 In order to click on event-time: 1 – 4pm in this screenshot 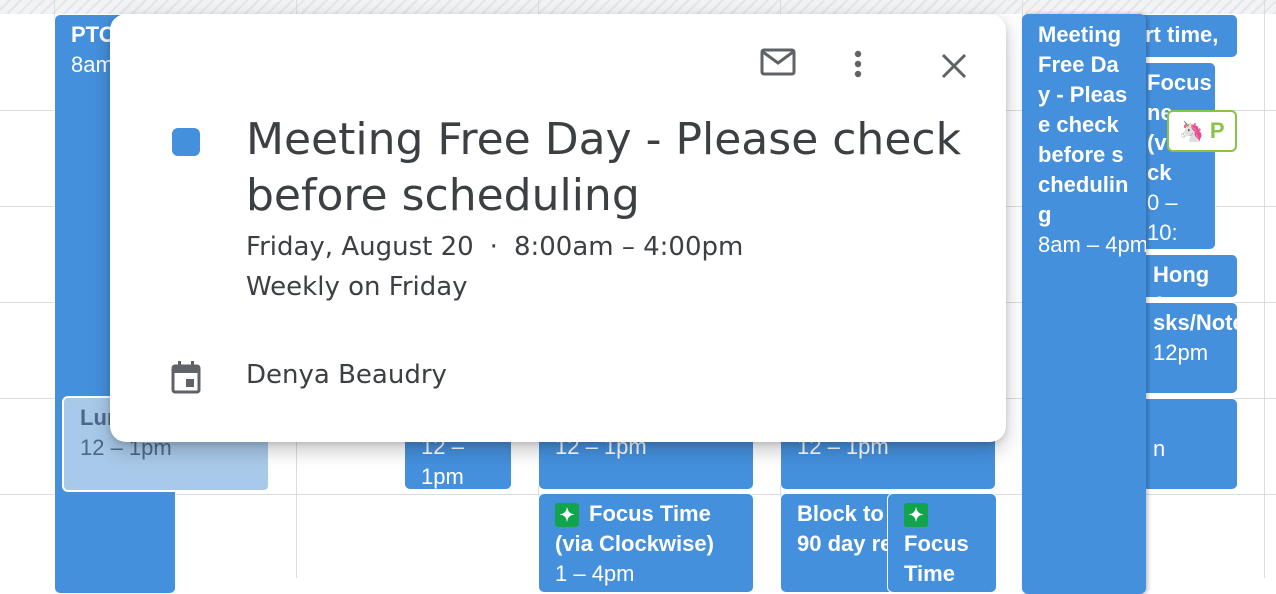, I will do `click(595, 573)`.